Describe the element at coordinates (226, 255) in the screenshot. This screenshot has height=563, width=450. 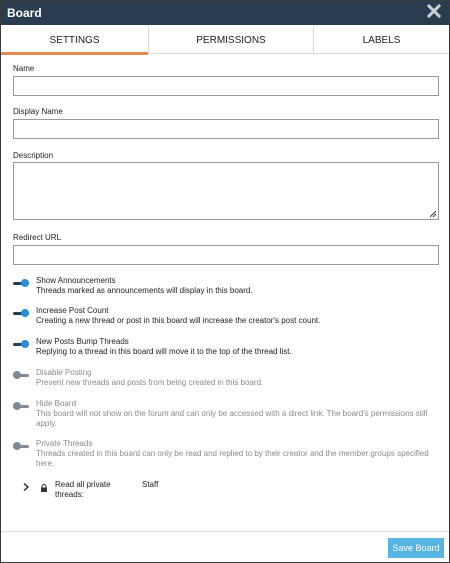
I see `redirect-url-input` at that location.